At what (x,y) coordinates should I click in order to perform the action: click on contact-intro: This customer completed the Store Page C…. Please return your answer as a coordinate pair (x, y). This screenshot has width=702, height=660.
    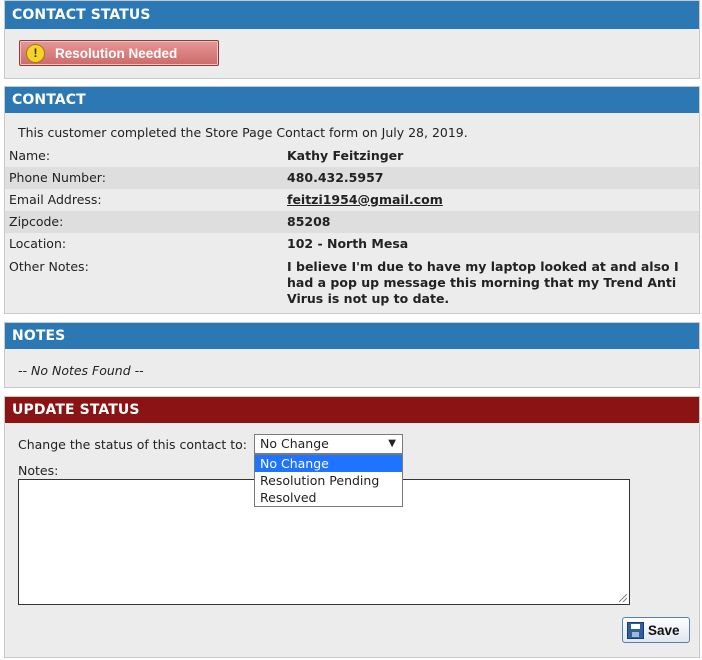
    Looking at the image, I should click on (243, 132).